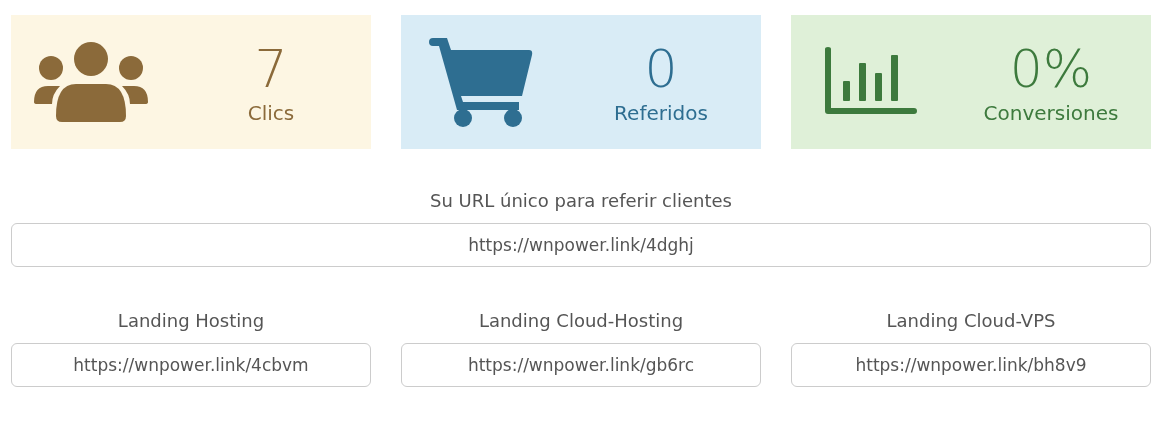 The width and height of the screenshot is (1175, 435). What do you see at coordinates (581, 201) in the screenshot?
I see `field-label: Su URL único para referir clientes` at bounding box center [581, 201].